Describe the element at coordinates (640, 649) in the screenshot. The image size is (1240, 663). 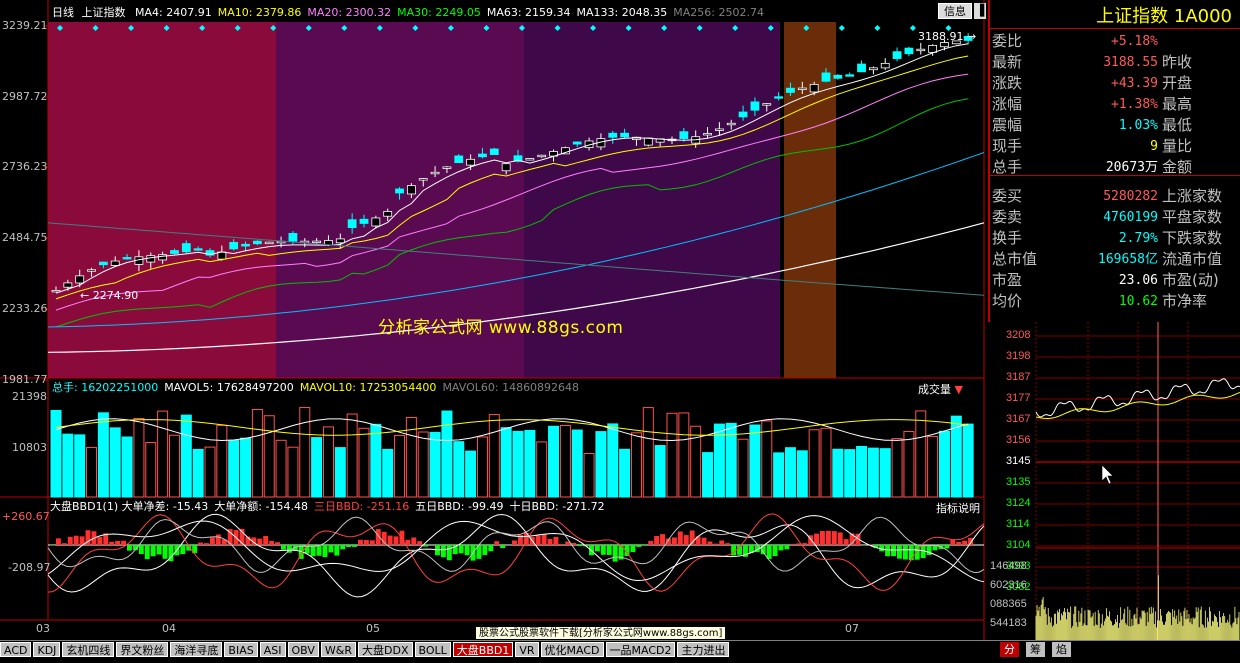
I see `indicator-tab: 一品MACD2` at that location.